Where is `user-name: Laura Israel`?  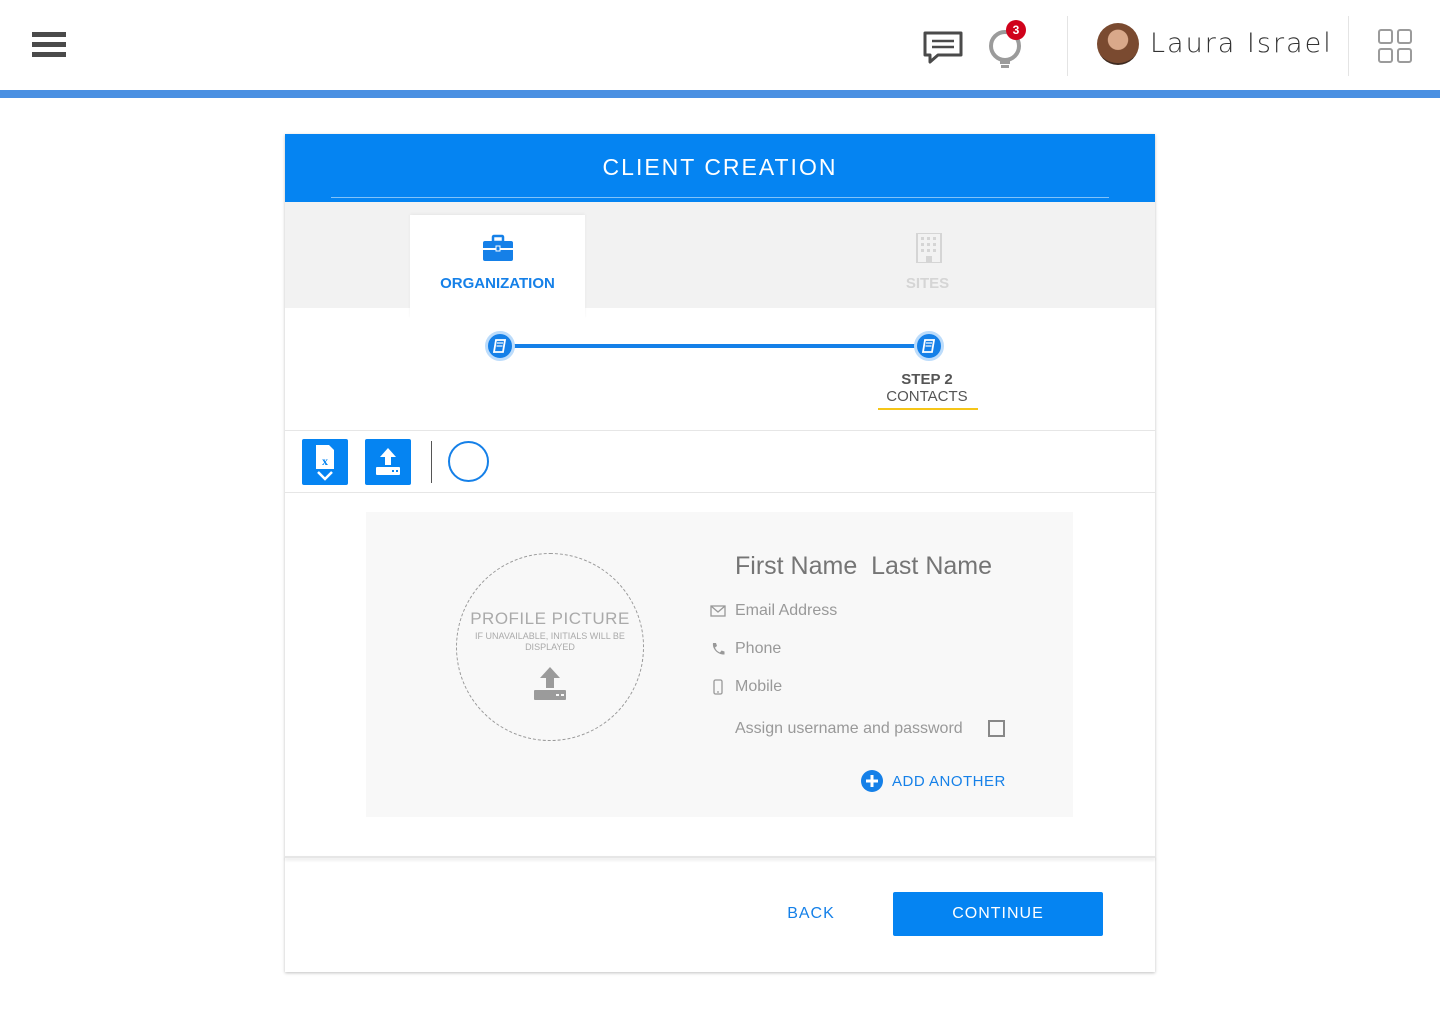
user-name: Laura Israel is located at coordinates (1241, 43).